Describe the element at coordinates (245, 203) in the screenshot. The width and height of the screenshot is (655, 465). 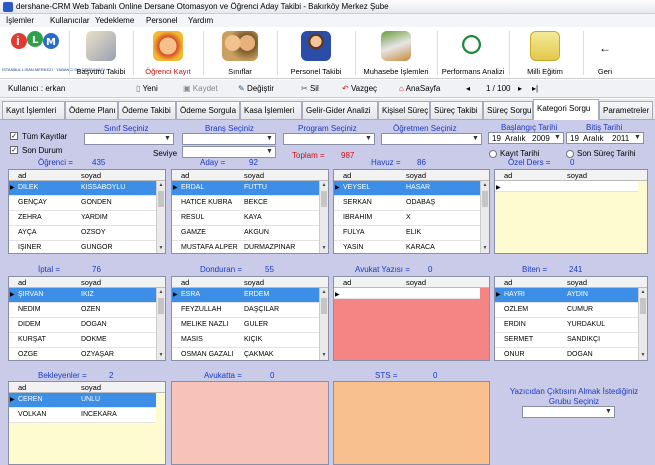
I see `table-row: HATİCE KÜBRA BEKCE` at that location.